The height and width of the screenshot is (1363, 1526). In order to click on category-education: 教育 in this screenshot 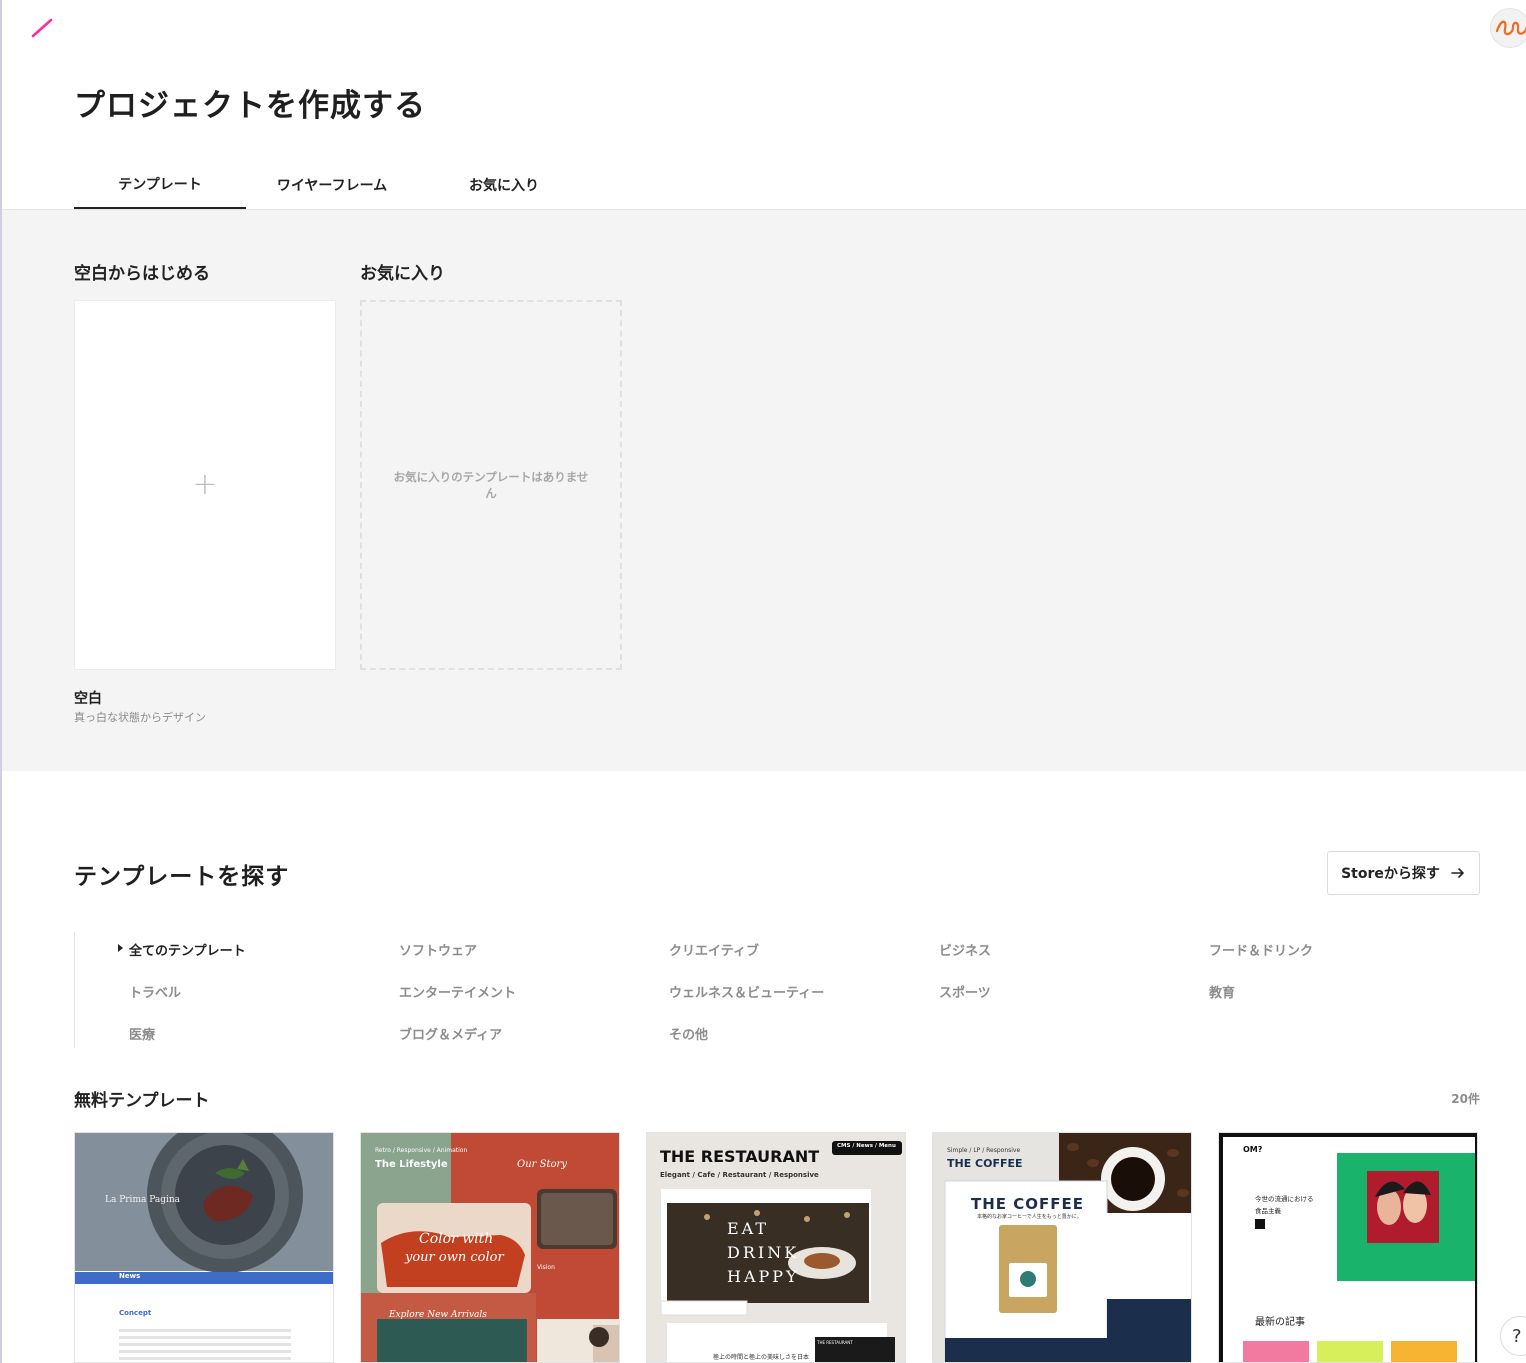, I will do `click(1222, 991)`.